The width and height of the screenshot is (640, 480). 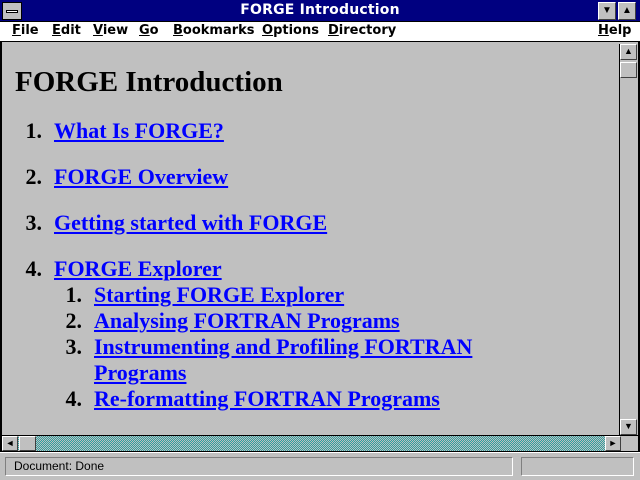 What do you see at coordinates (218, 30) in the screenshot?
I see `menu-label-rest: ookmarks` at bounding box center [218, 30].